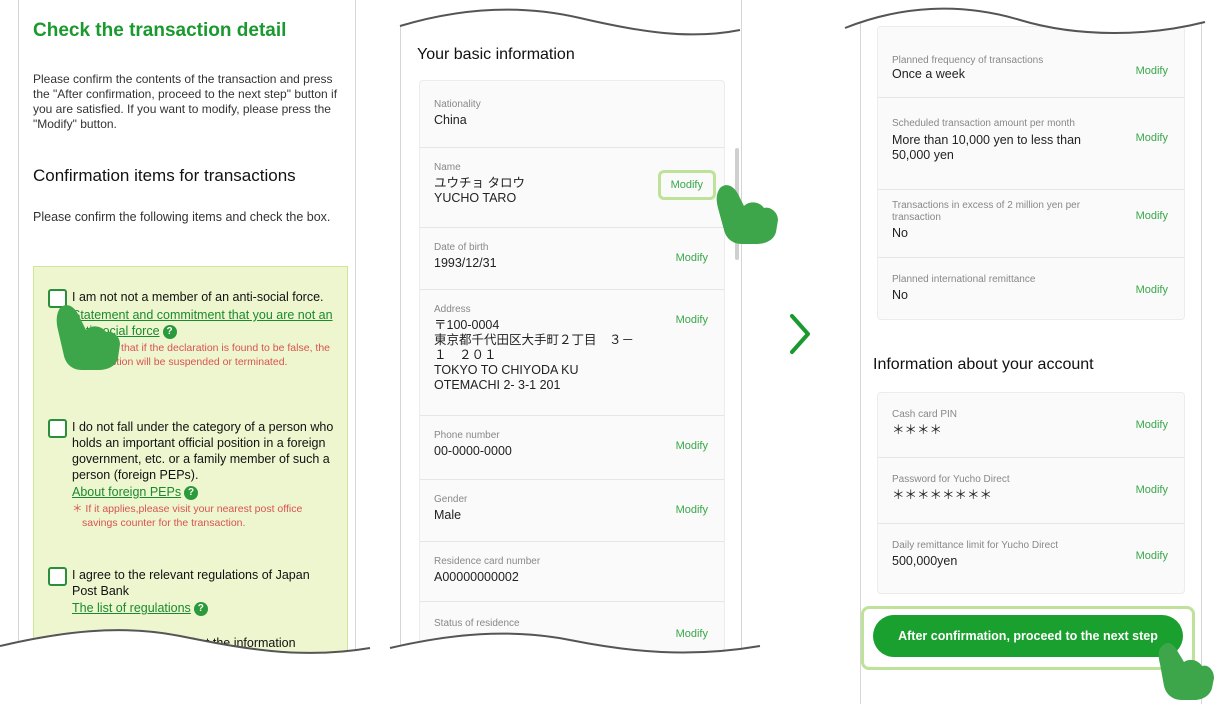 Image resolution: width=1219 pixels, height=704 pixels. I want to click on row-value: 00-0000-0000, so click(473, 451).